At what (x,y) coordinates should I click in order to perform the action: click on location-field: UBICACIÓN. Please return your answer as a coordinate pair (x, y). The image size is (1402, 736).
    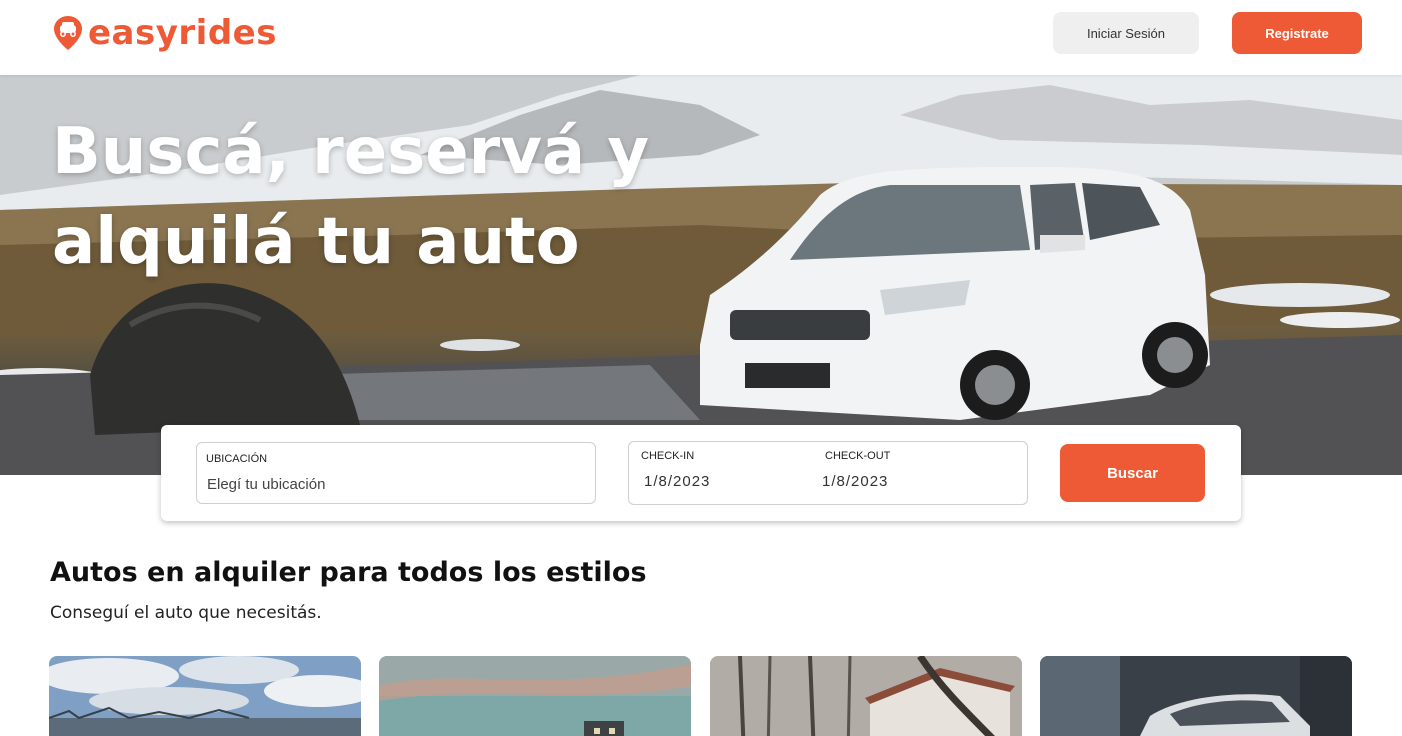
    Looking at the image, I should click on (396, 473).